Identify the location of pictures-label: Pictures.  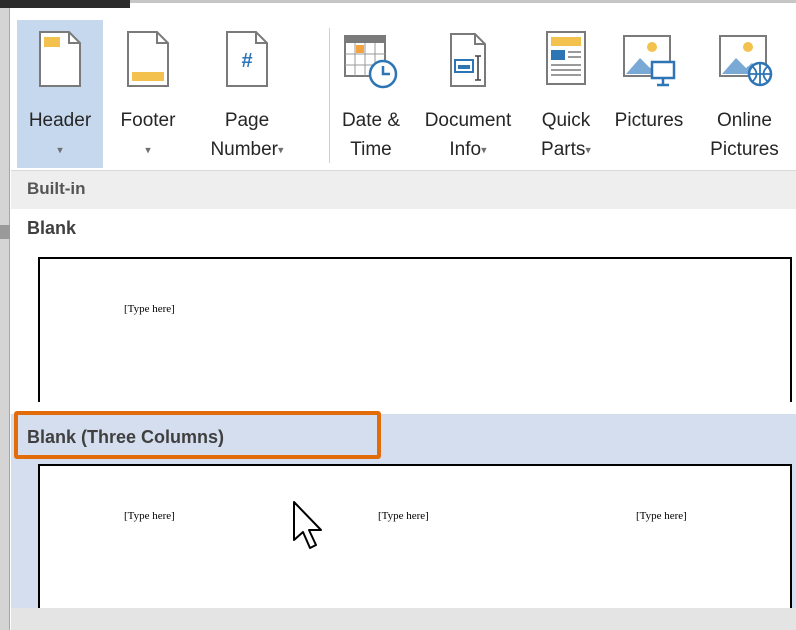
(649, 120).